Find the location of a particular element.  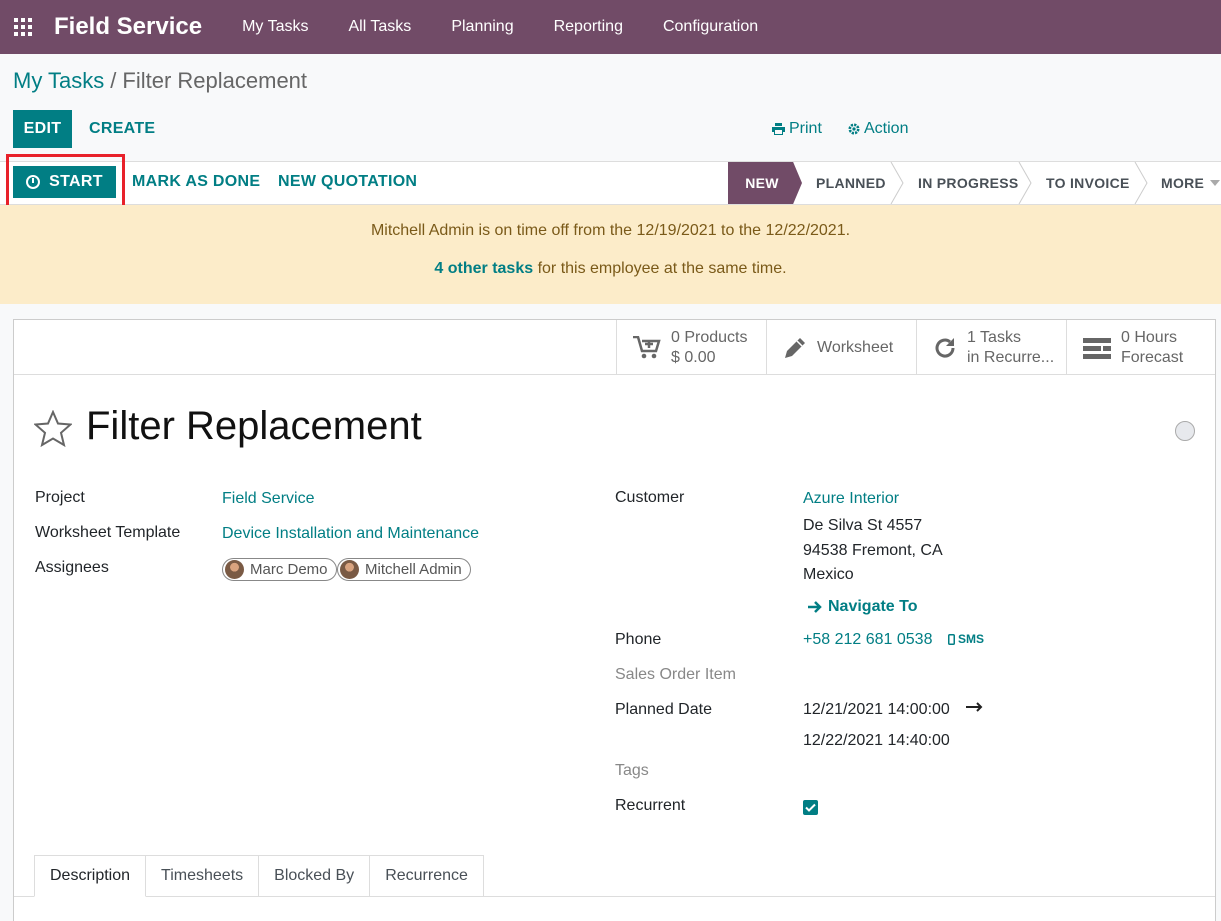

assignee-name: Marc Demo is located at coordinates (289, 569).